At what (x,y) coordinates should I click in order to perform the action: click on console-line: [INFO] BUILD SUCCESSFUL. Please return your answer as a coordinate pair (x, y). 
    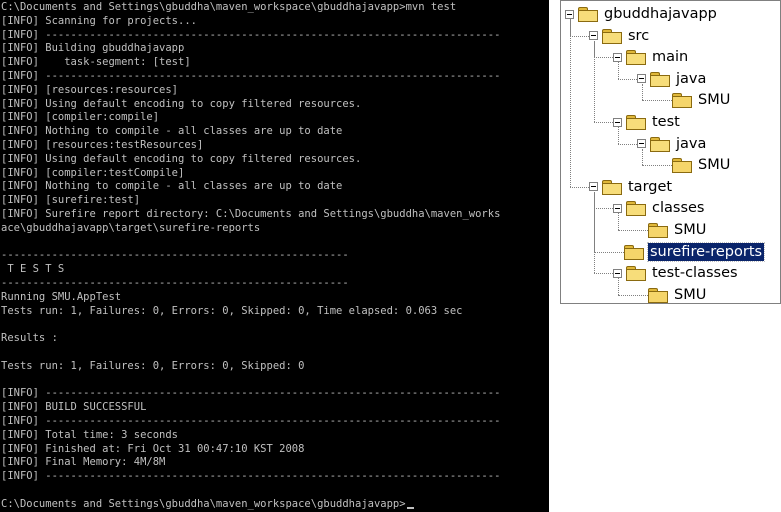
    Looking at the image, I should click on (74, 407).